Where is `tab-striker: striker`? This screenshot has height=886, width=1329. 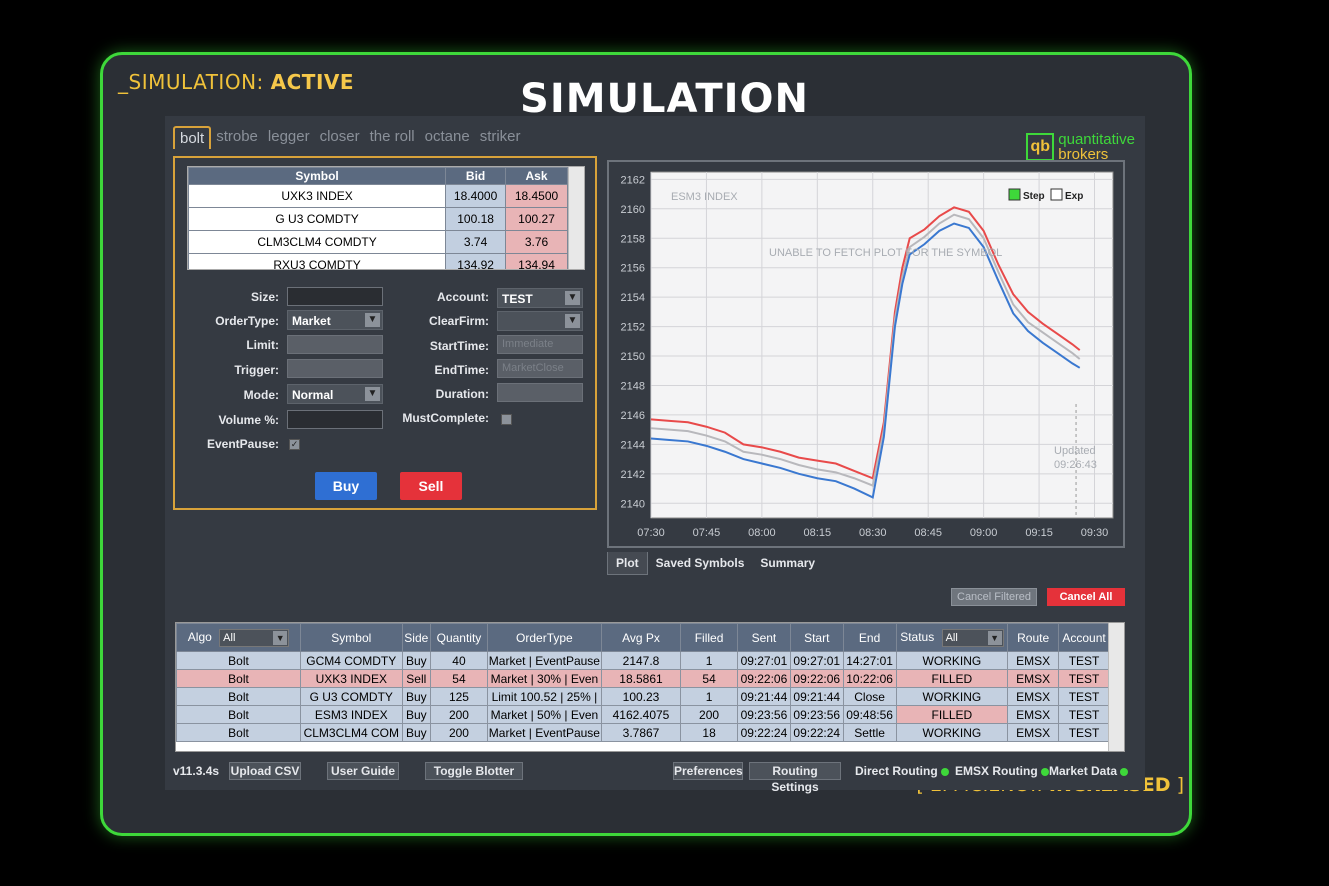 tab-striker: striker is located at coordinates (500, 137).